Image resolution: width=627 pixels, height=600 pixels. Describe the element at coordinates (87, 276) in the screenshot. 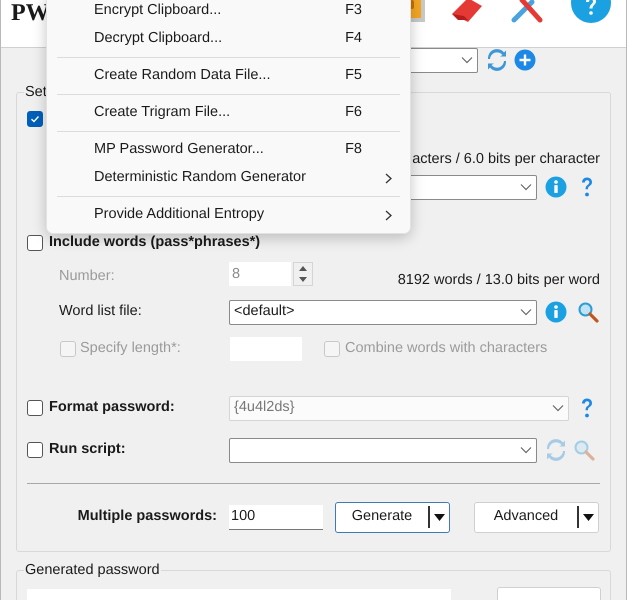

I see `field-label: Number:` at that location.